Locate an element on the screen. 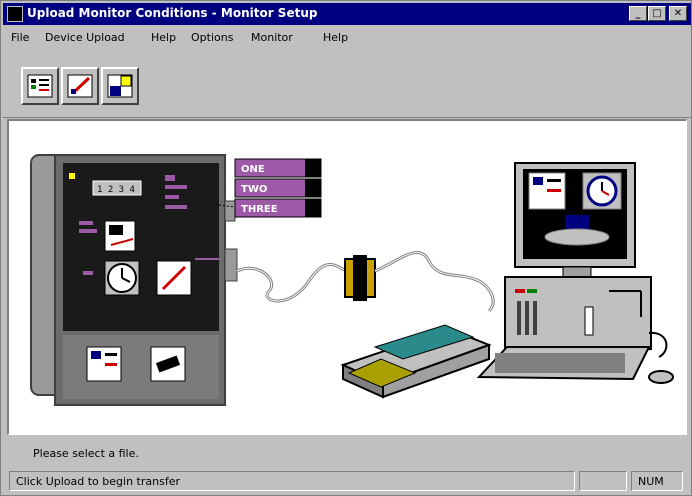 The height and width of the screenshot is (496, 692). panel-label-three: THREE is located at coordinates (259, 209).